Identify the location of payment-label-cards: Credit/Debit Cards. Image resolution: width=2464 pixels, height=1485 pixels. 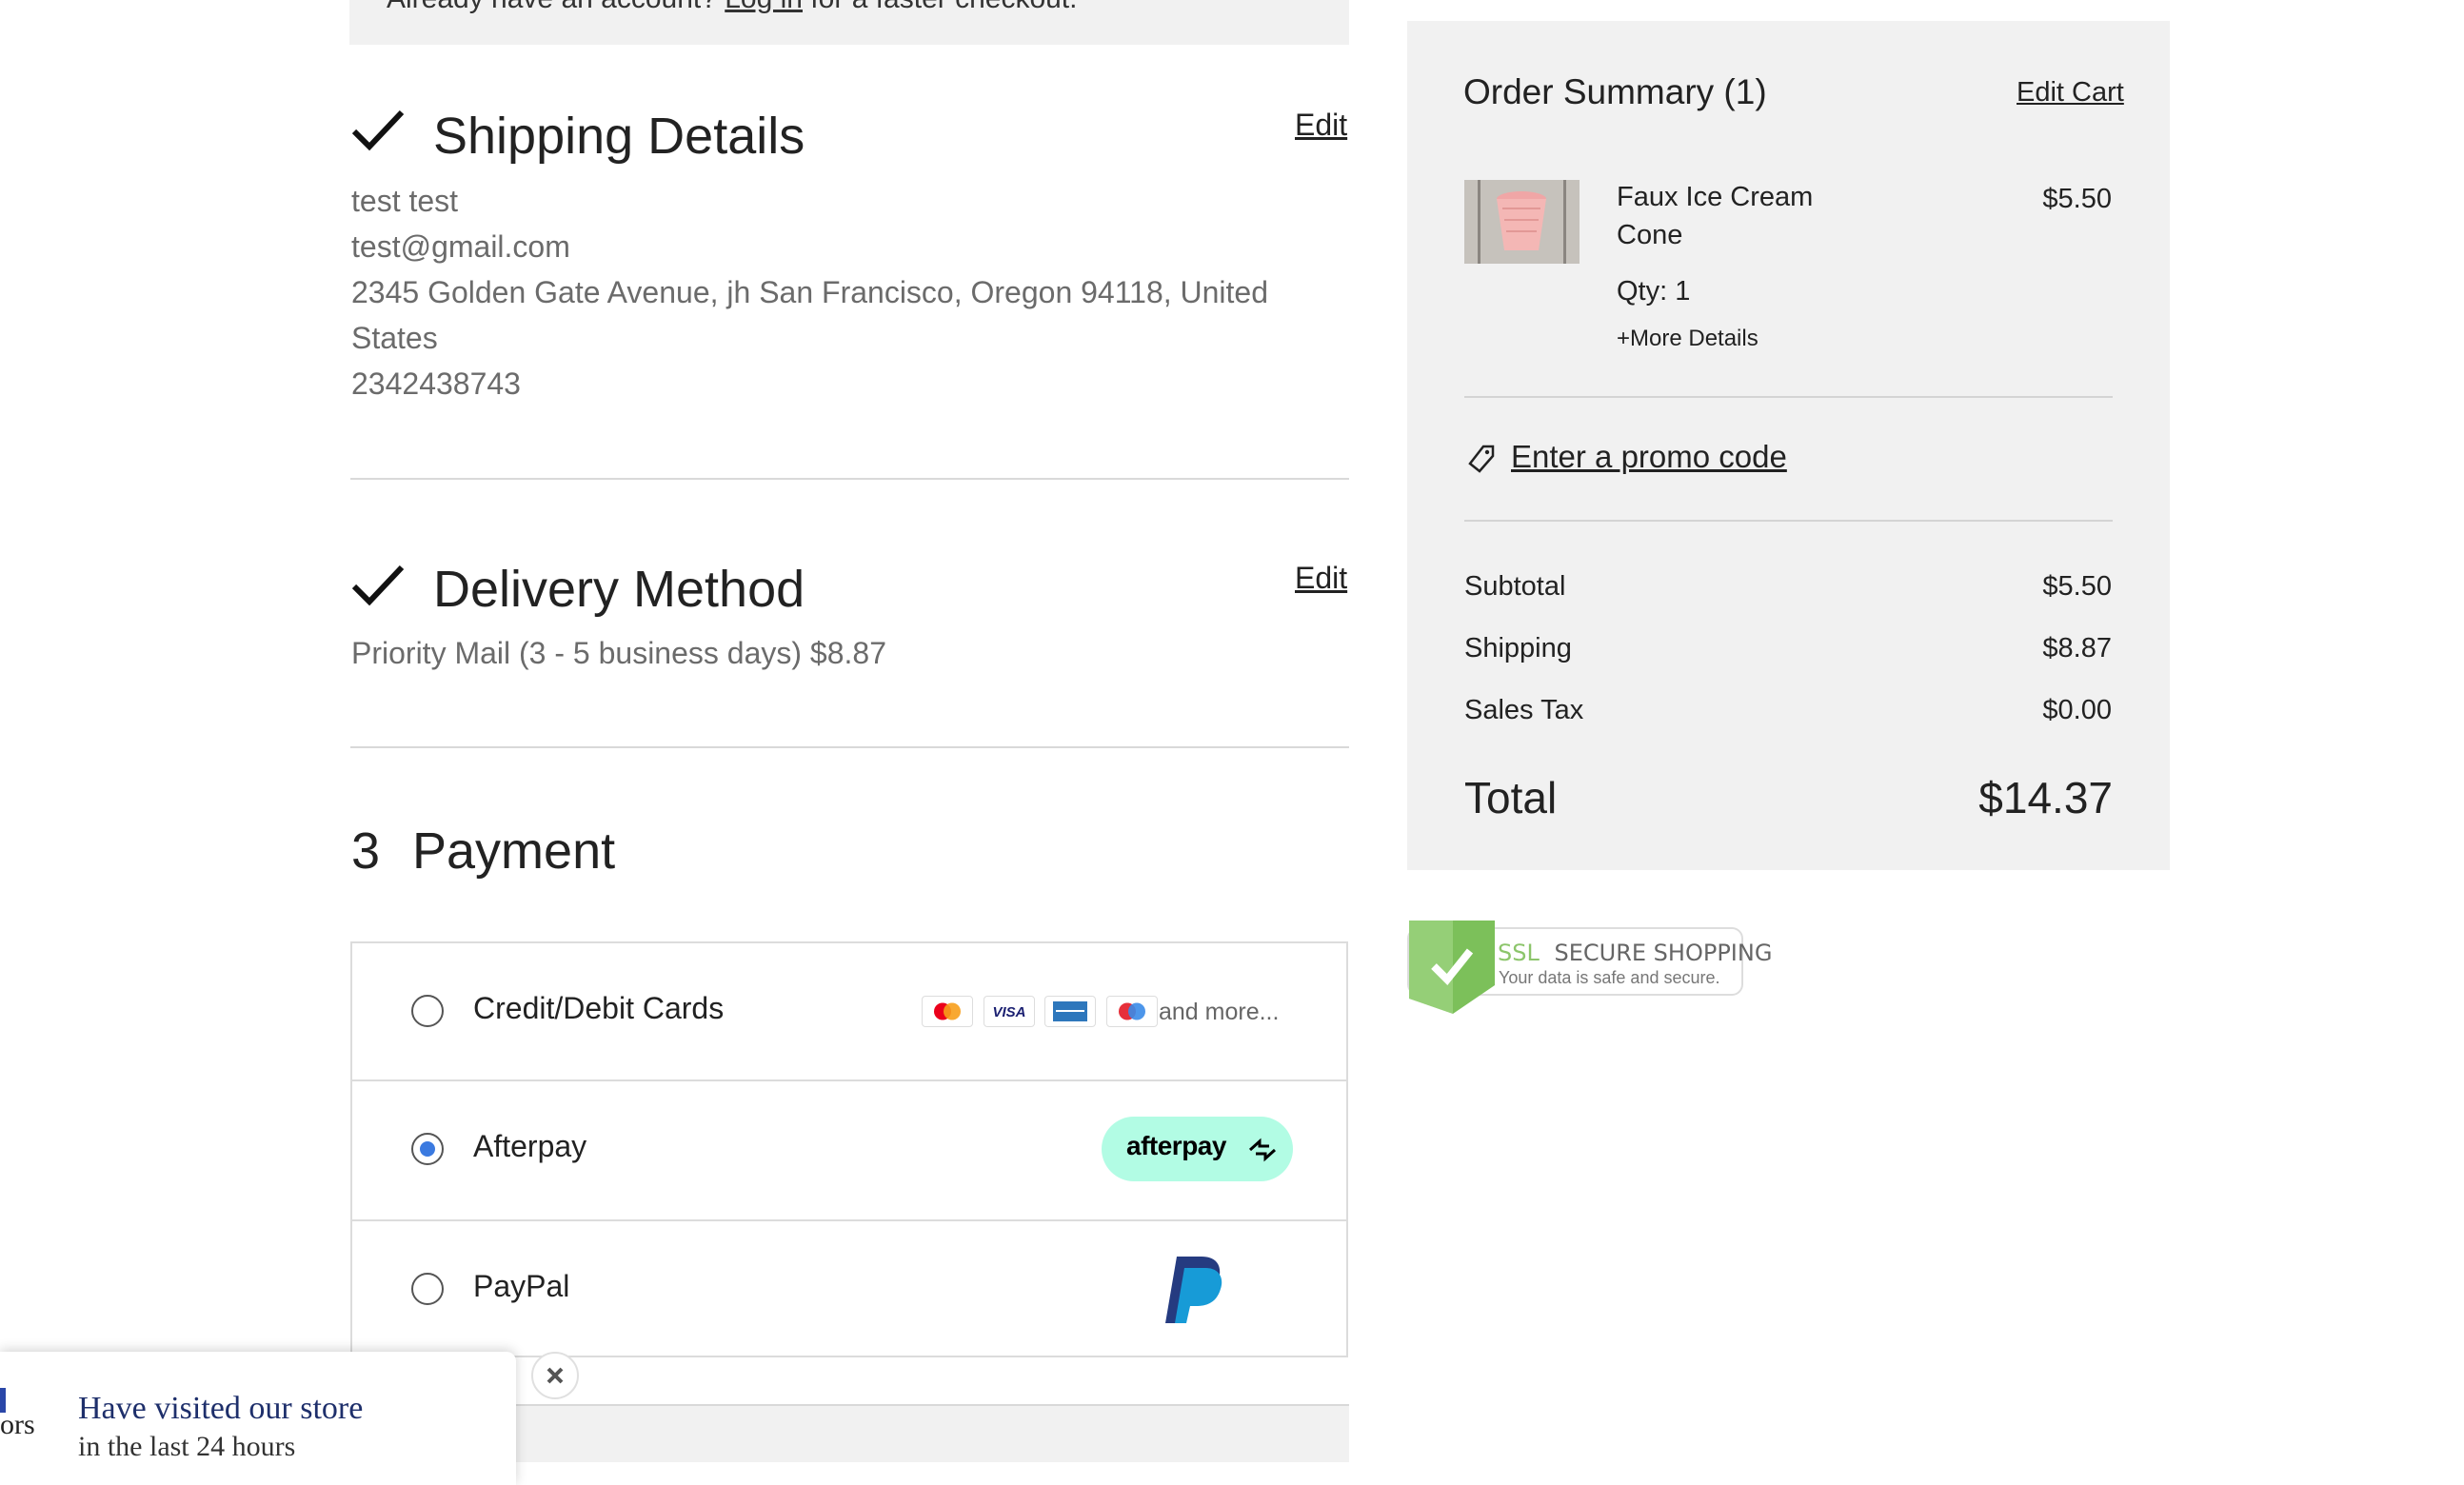
(599, 1008).